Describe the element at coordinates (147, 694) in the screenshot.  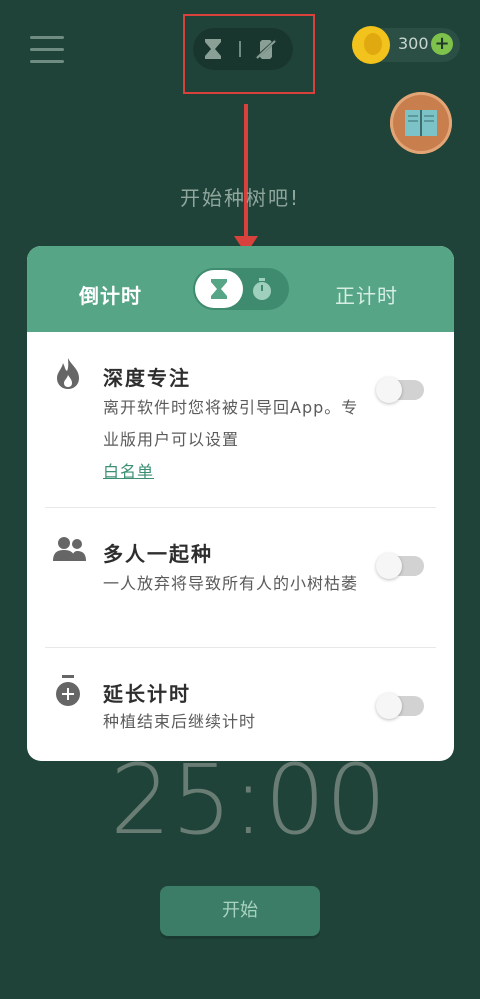
I see `extend-timer-title: 延长计时` at that location.